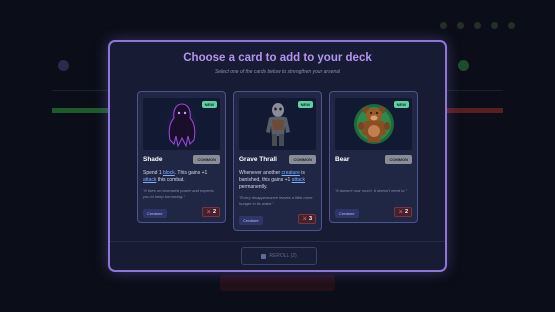 This screenshot has height=312, width=555. What do you see at coordinates (153, 159) in the screenshot?
I see `card-name: Shade` at bounding box center [153, 159].